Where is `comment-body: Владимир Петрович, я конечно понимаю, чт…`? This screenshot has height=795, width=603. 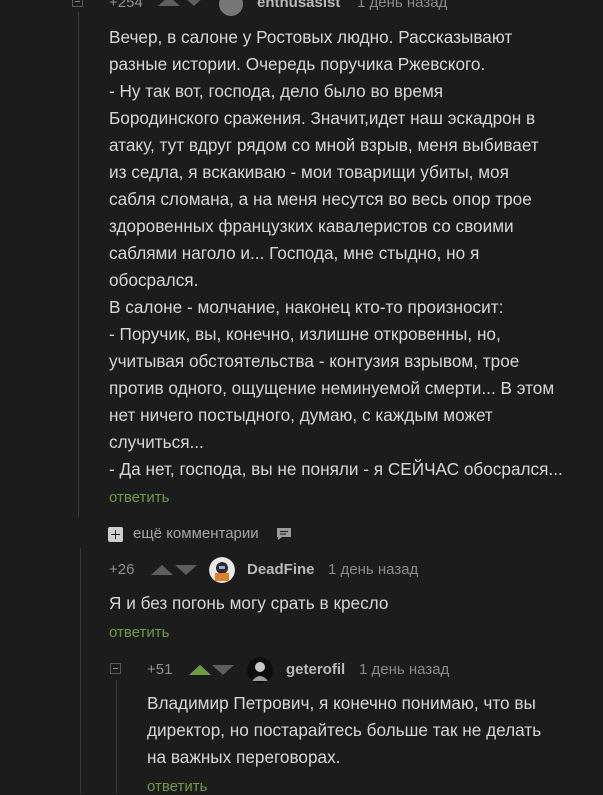 comment-body: Владимир Петрович, я конечно понимаю, чт… is located at coordinates (344, 730).